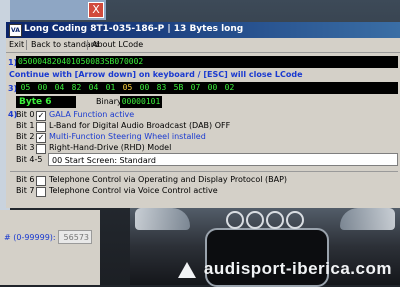 The height and width of the screenshot is (287, 400). Describe the element at coordinates (25, 136) in the screenshot. I see `bit-name: Bit 2` at that location.